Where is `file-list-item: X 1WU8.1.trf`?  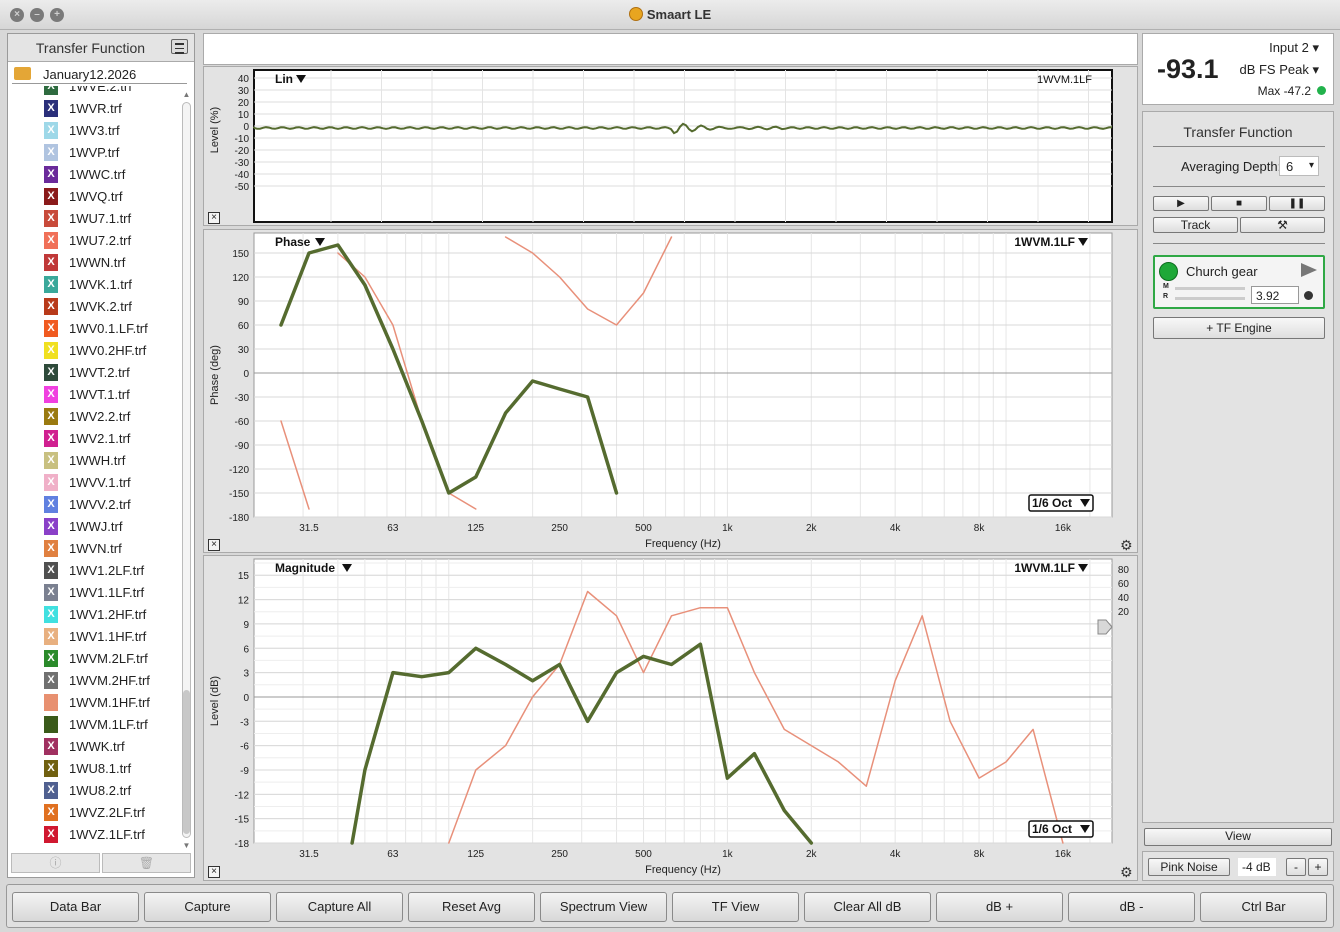
file-list-item: X 1WU8.1.trf is located at coordinates (94, 769).